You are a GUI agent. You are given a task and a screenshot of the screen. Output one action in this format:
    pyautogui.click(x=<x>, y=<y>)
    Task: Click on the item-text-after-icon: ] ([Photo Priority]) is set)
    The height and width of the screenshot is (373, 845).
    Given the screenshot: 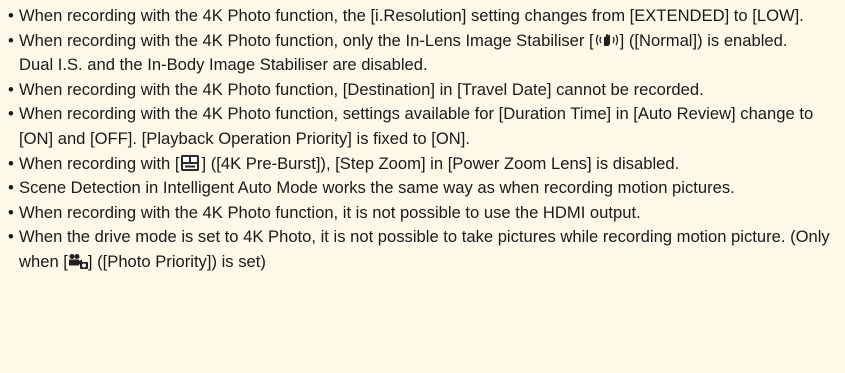 What is the action you would take?
    pyautogui.click(x=176, y=261)
    